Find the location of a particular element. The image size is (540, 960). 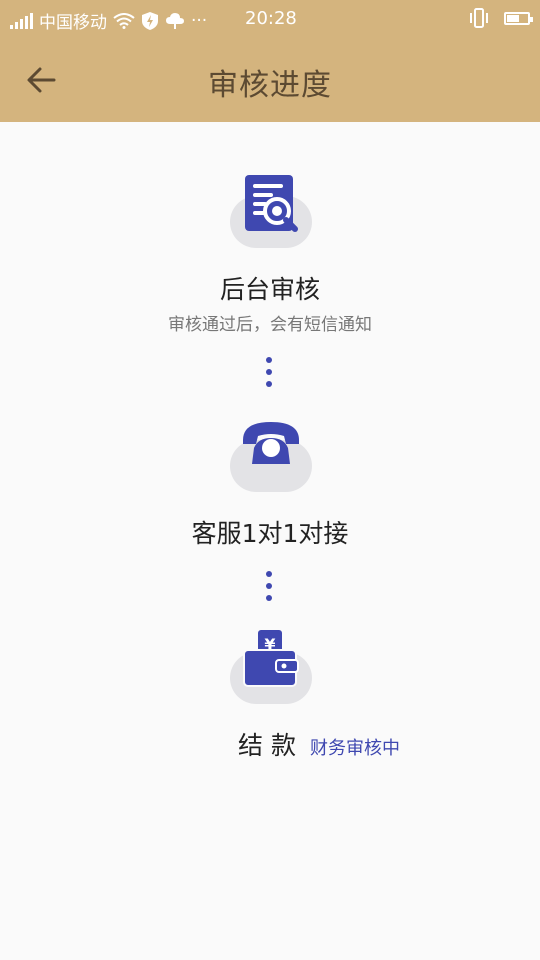

vibrate-icon is located at coordinates (479, 18).